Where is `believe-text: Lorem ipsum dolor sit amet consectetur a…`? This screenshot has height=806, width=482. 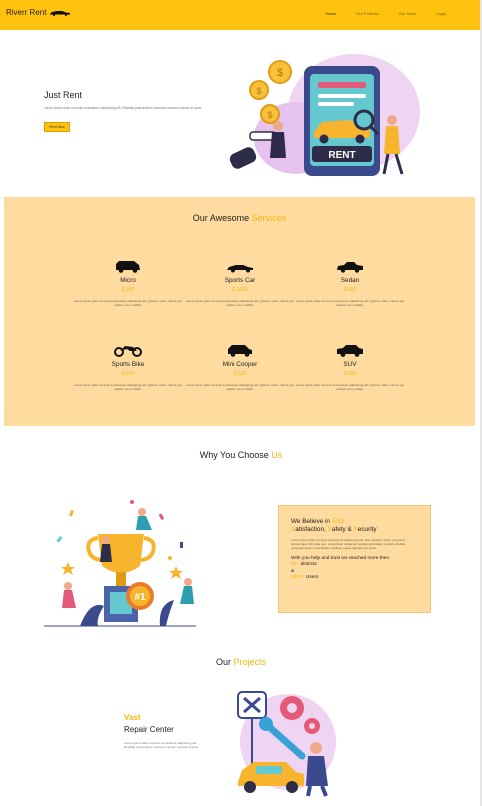 believe-text: Lorem ipsum dolor sit amet consectetur a… is located at coordinates (348, 544).